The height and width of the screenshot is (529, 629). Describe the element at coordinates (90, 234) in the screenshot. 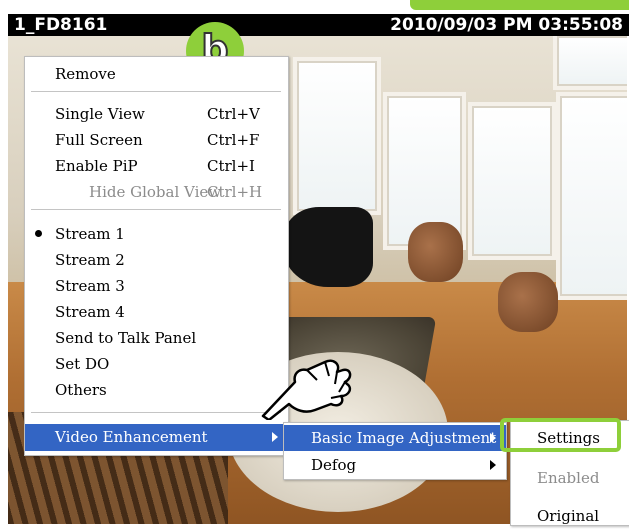

I see `menu-item-label: Stream 1` at that location.